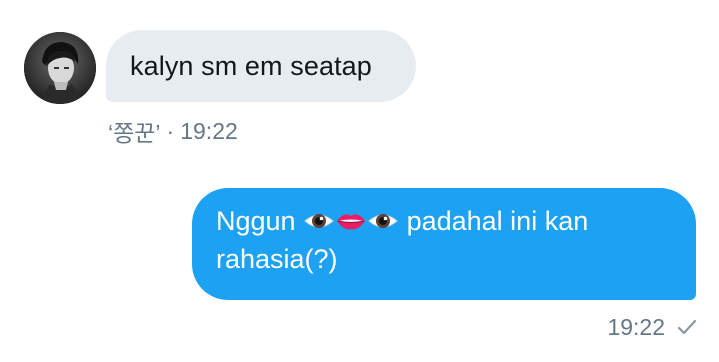  Describe the element at coordinates (209, 130) in the screenshot. I see `incoming-timestamp: 19:22` at that location.